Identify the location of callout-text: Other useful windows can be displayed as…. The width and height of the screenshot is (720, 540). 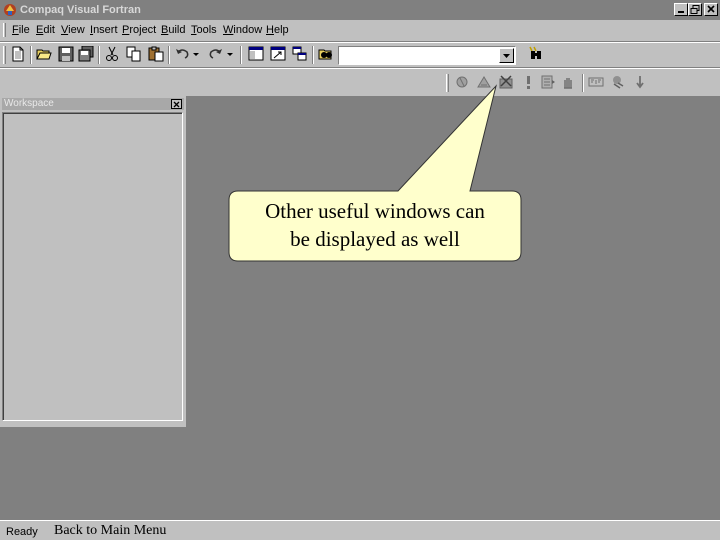
(375, 225).